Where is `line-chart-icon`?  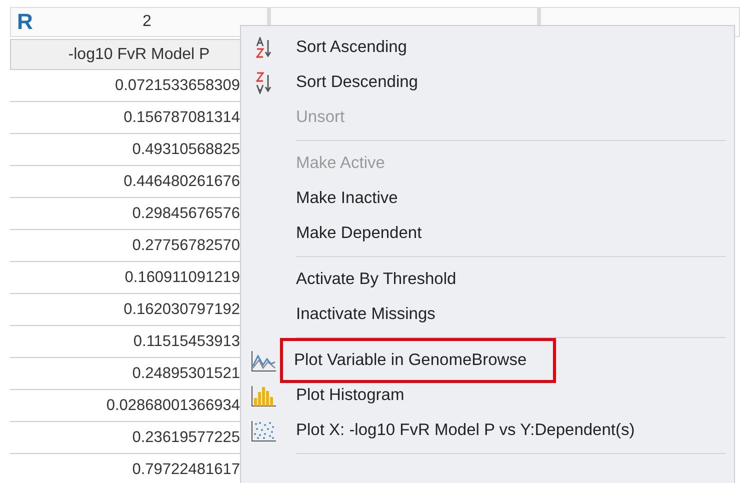 line-chart-icon is located at coordinates (263, 361).